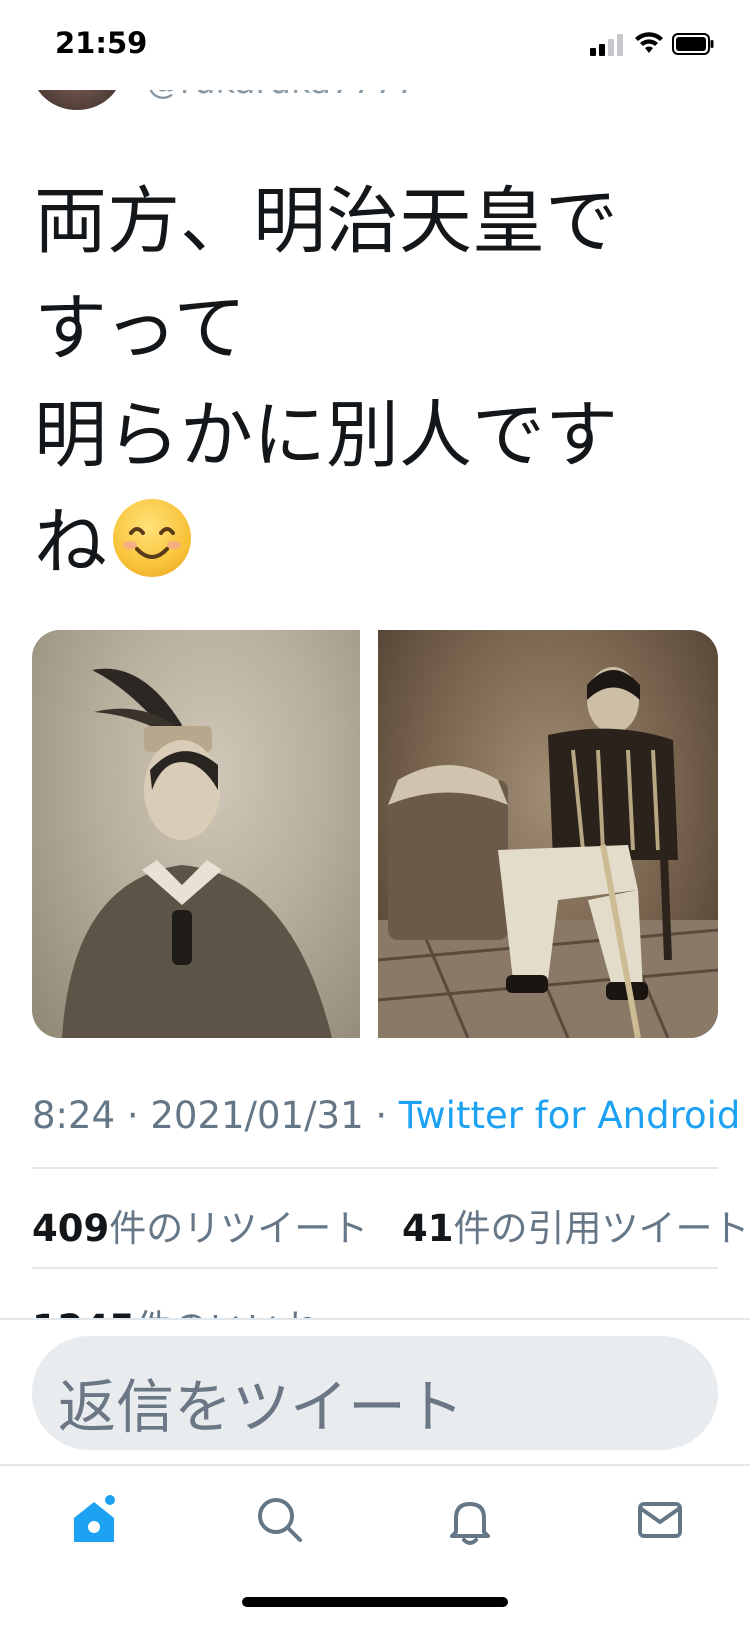 The width and height of the screenshot is (750, 1626). What do you see at coordinates (215, 1115) in the screenshot?
I see `tweet-timestamp: 8:24 · 2021/01/31 ·` at bounding box center [215, 1115].